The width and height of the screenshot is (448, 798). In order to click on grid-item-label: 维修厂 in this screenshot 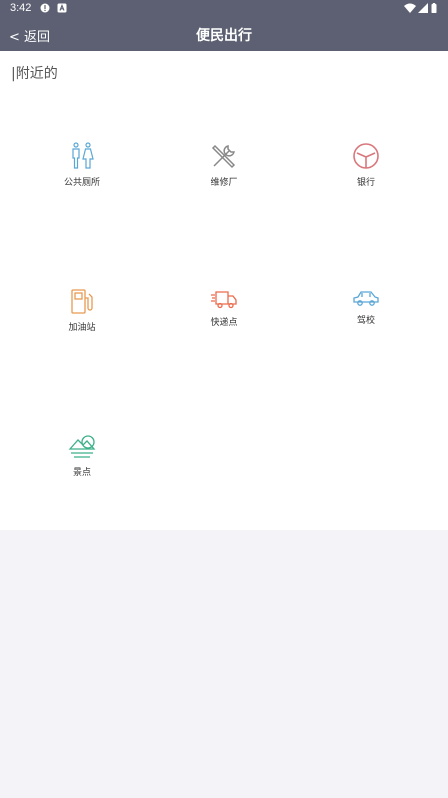, I will do `click(224, 183)`.